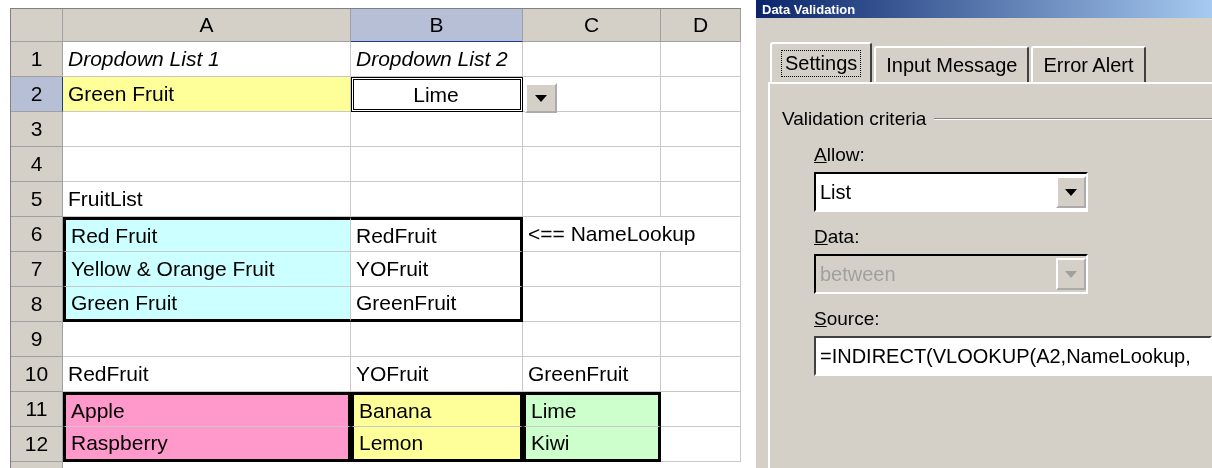 The width and height of the screenshot is (1212, 468). What do you see at coordinates (37, 269) in the screenshot?
I see `row-header: 7` at bounding box center [37, 269].